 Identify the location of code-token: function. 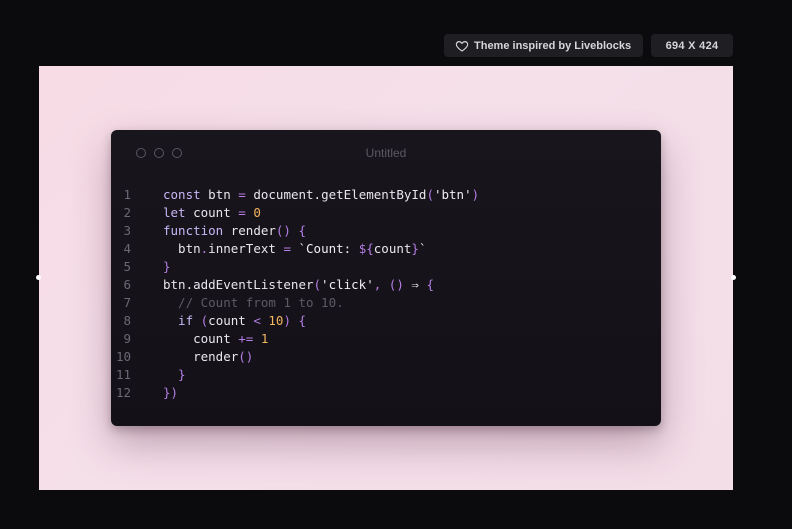
(193, 230).